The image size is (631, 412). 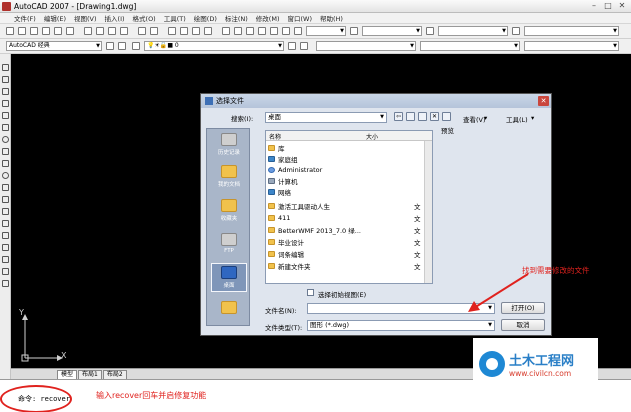 What do you see at coordinates (350, 192) in the screenshot?
I see `list-item: 网络` at bounding box center [350, 192].